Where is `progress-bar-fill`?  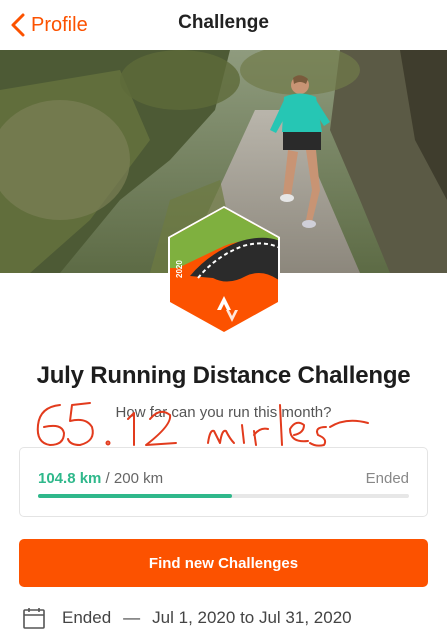
progress-bar-fill is located at coordinates (135, 496).